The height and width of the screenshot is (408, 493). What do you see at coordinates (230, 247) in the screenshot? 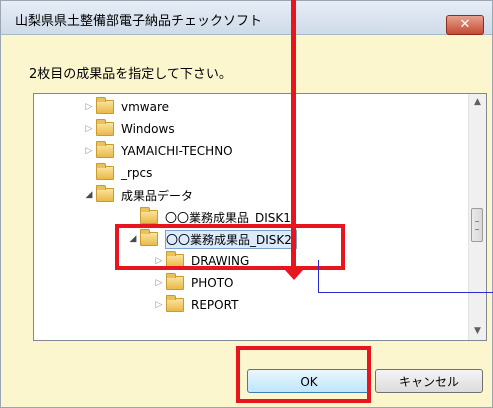
I see `annotation-highlight-disk2` at bounding box center [230, 247].